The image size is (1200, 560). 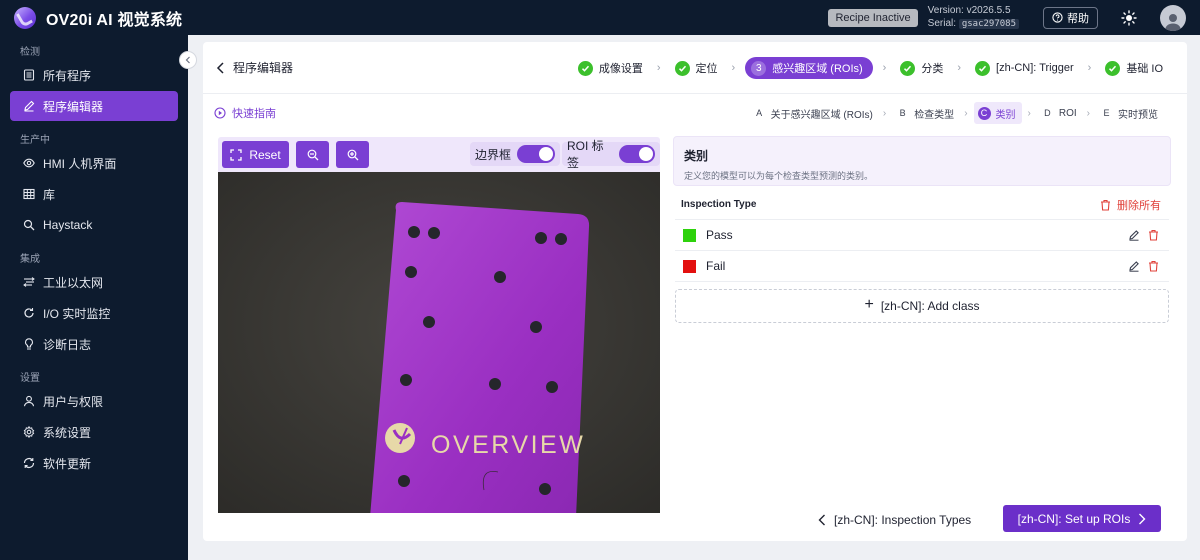 I want to click on image-toolbar: Reset 边界框 ROI 标签, so click(x=439, y=154).